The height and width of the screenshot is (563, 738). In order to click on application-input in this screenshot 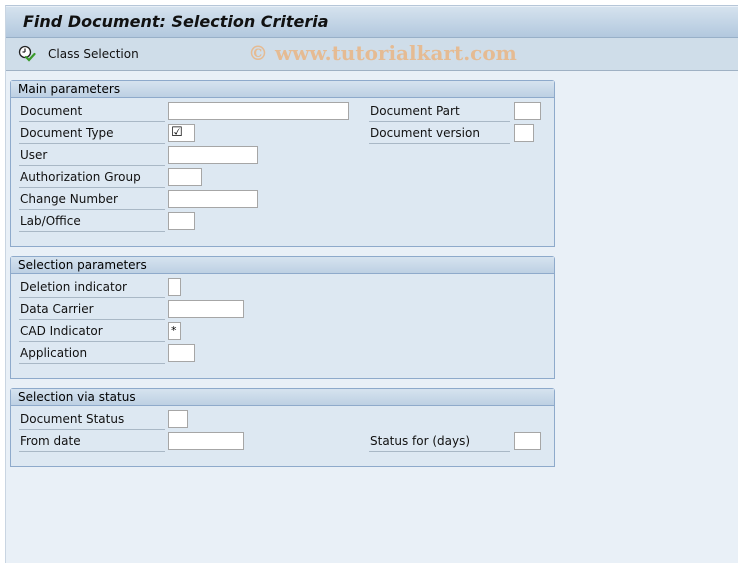, I will do `click(181, 353)`.